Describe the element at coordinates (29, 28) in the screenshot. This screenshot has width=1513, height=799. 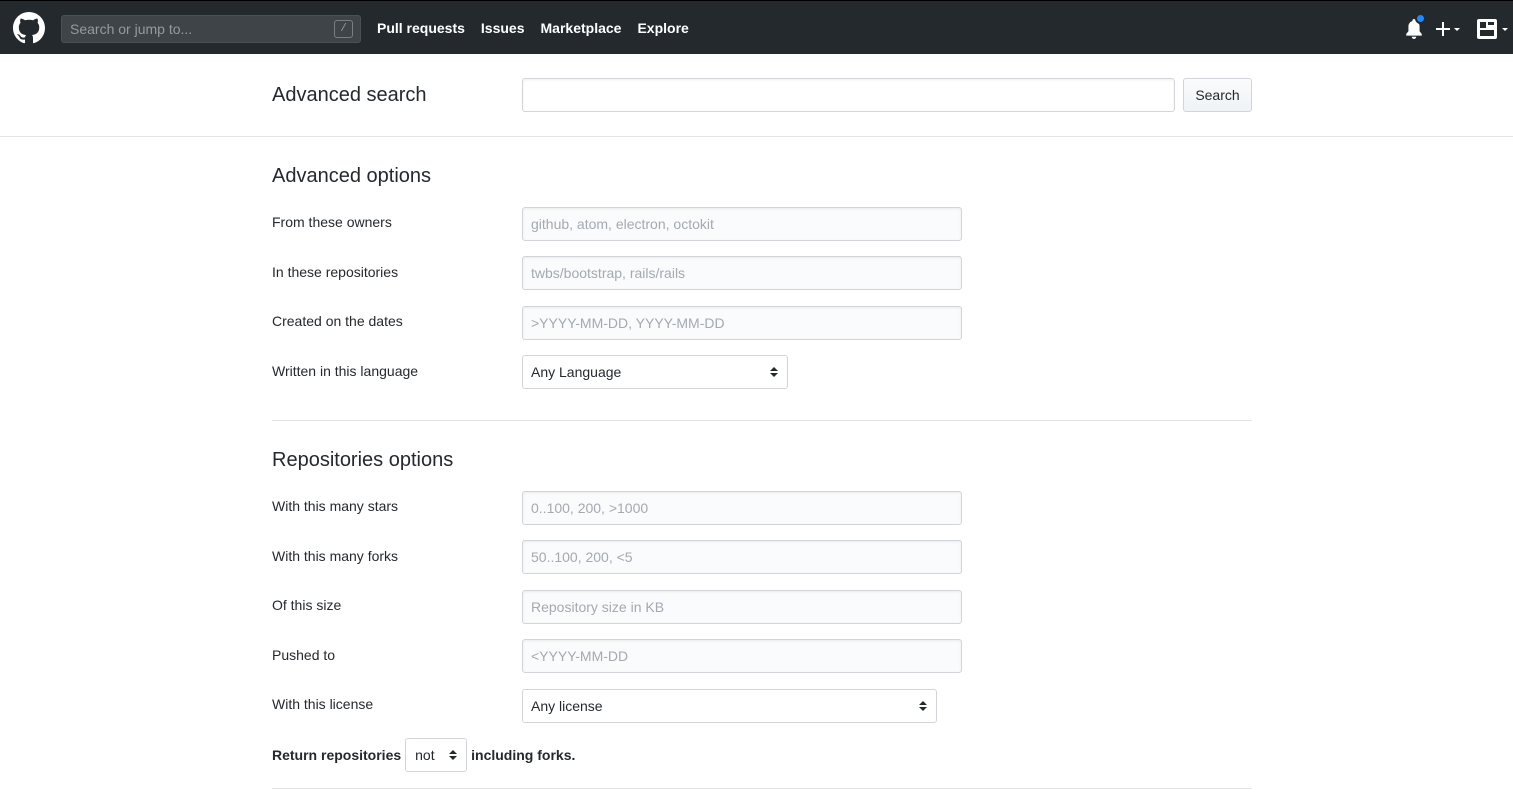
I see `github-logo-icon` at that location.